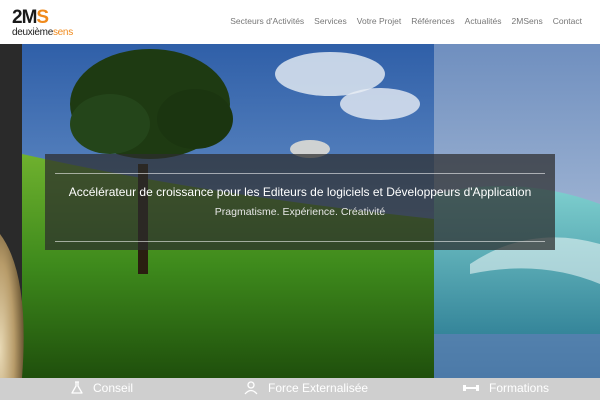 The width and height of the screenshot is (600, 400). I want to click on nav-references: Références, so click(432, 21).